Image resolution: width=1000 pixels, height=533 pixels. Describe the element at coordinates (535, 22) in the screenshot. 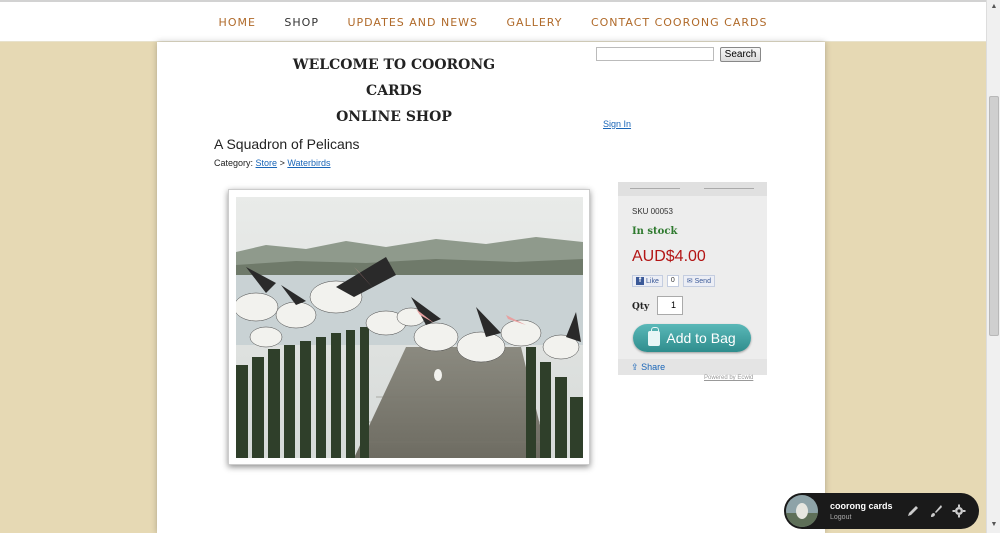

I see `nav-gallery: GALLERY` at that location.